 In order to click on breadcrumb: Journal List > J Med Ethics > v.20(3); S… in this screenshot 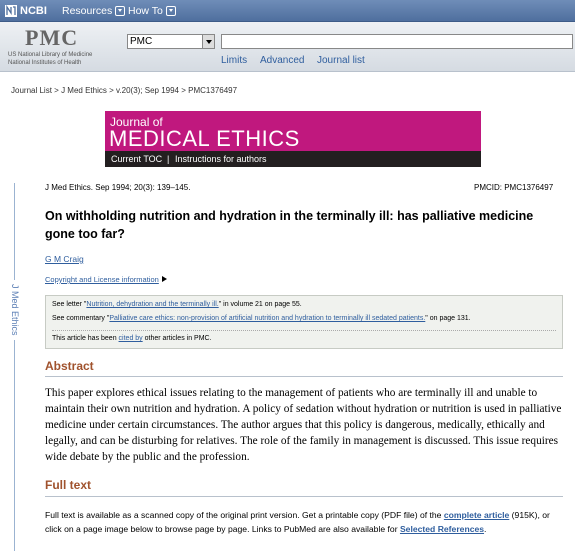, I will do `click(124, 90)`.